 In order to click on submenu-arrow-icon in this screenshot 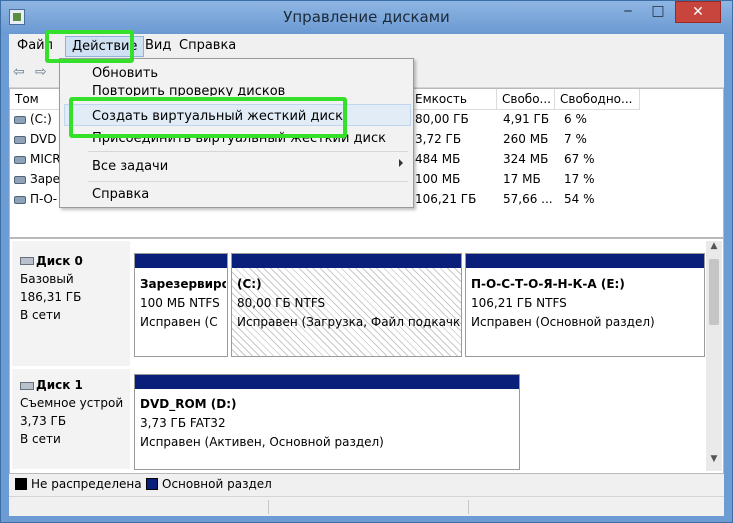, I will do `click(401, 163)`.